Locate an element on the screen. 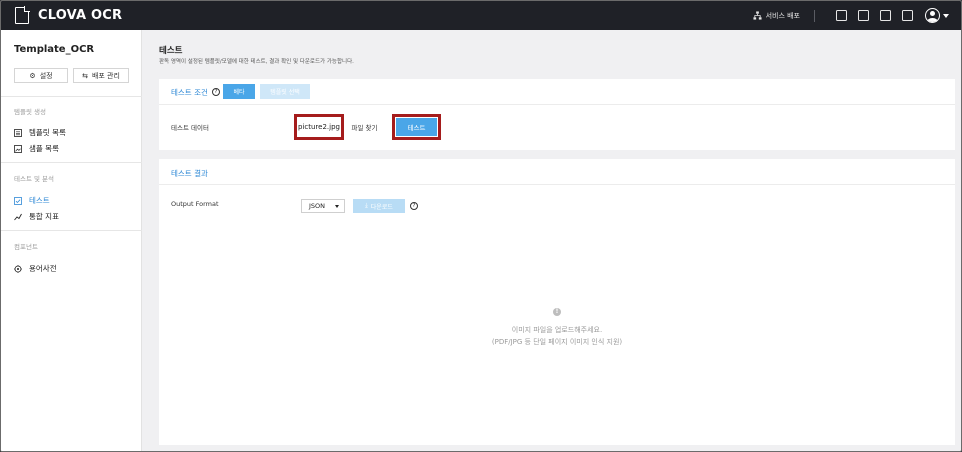 This screenshot has width=962, height=452. card-header: 테스트 결과 is located at coordinates (557, 172).